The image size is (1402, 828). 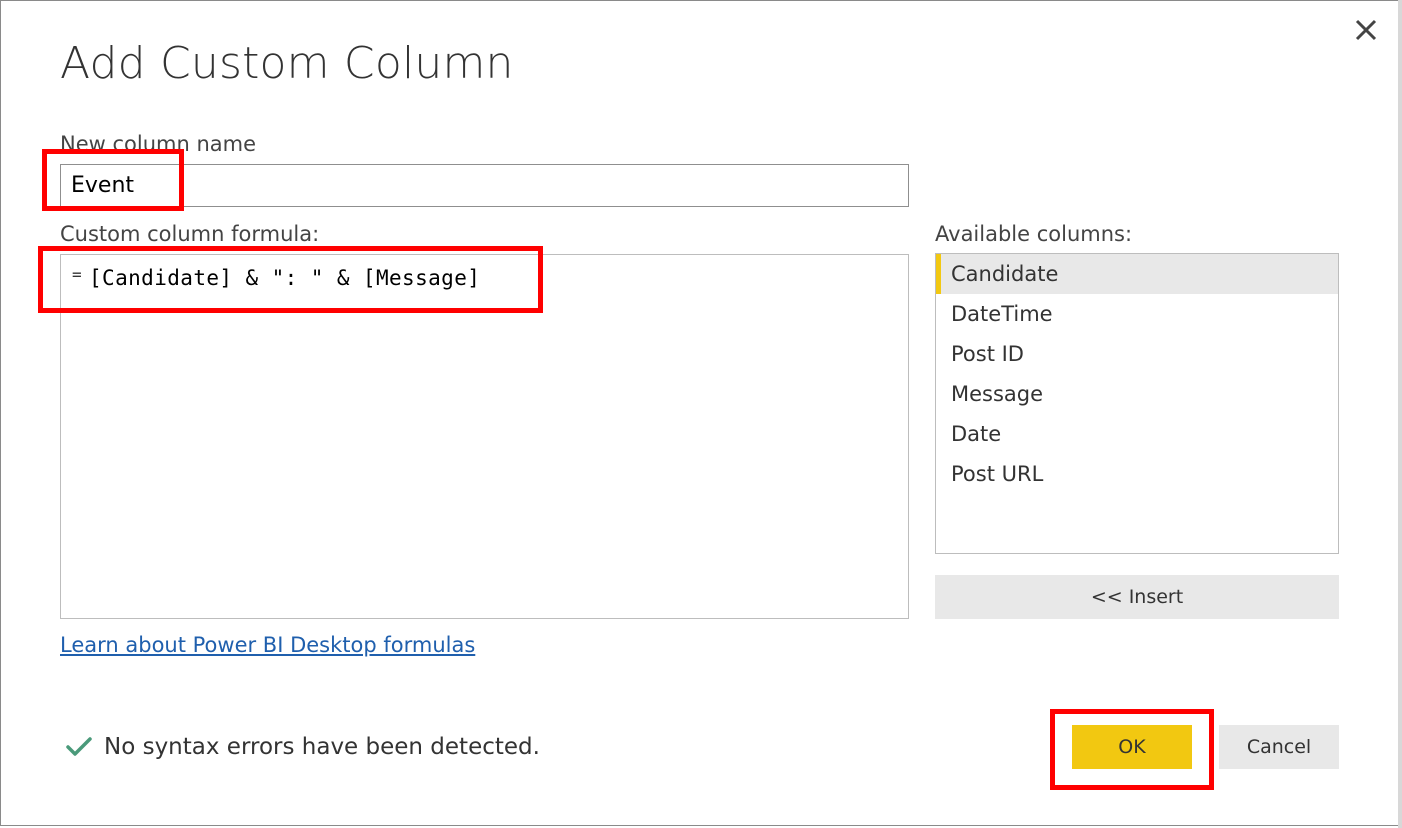 I want to click on checkmark-icon, so click(x=79, y=746).